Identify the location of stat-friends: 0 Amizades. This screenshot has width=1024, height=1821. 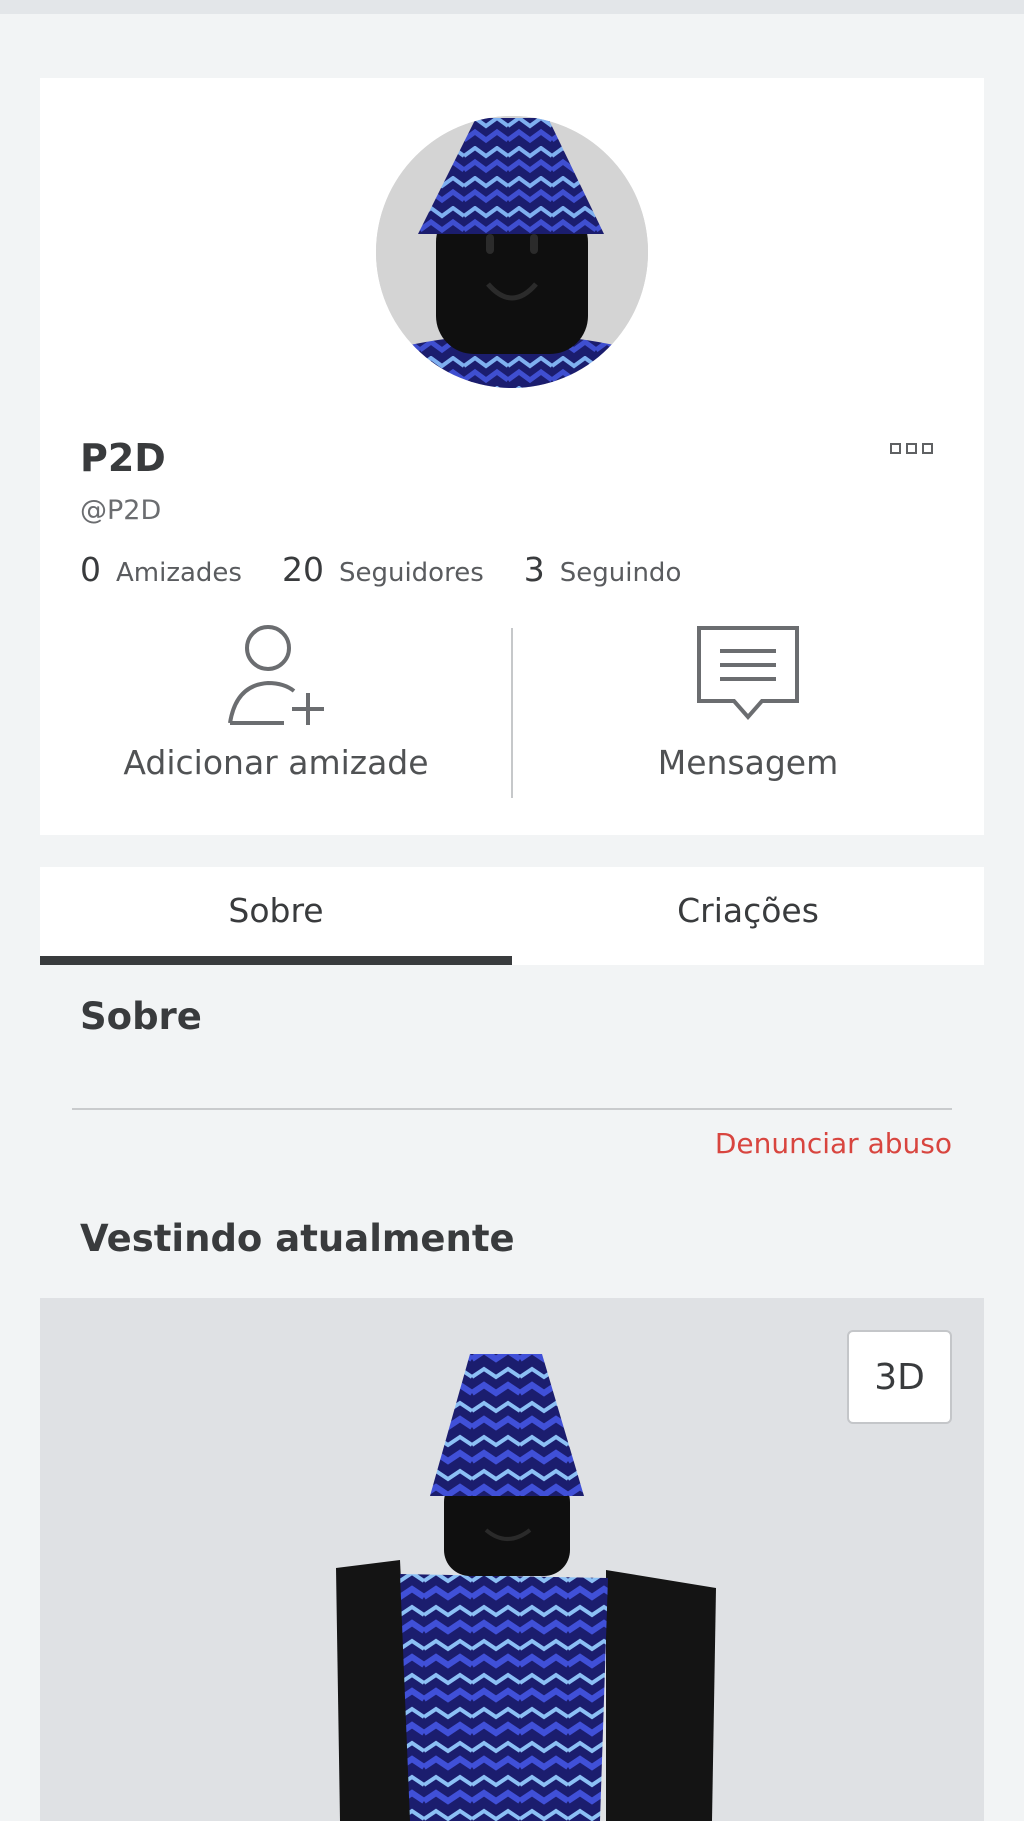
(161, 569).